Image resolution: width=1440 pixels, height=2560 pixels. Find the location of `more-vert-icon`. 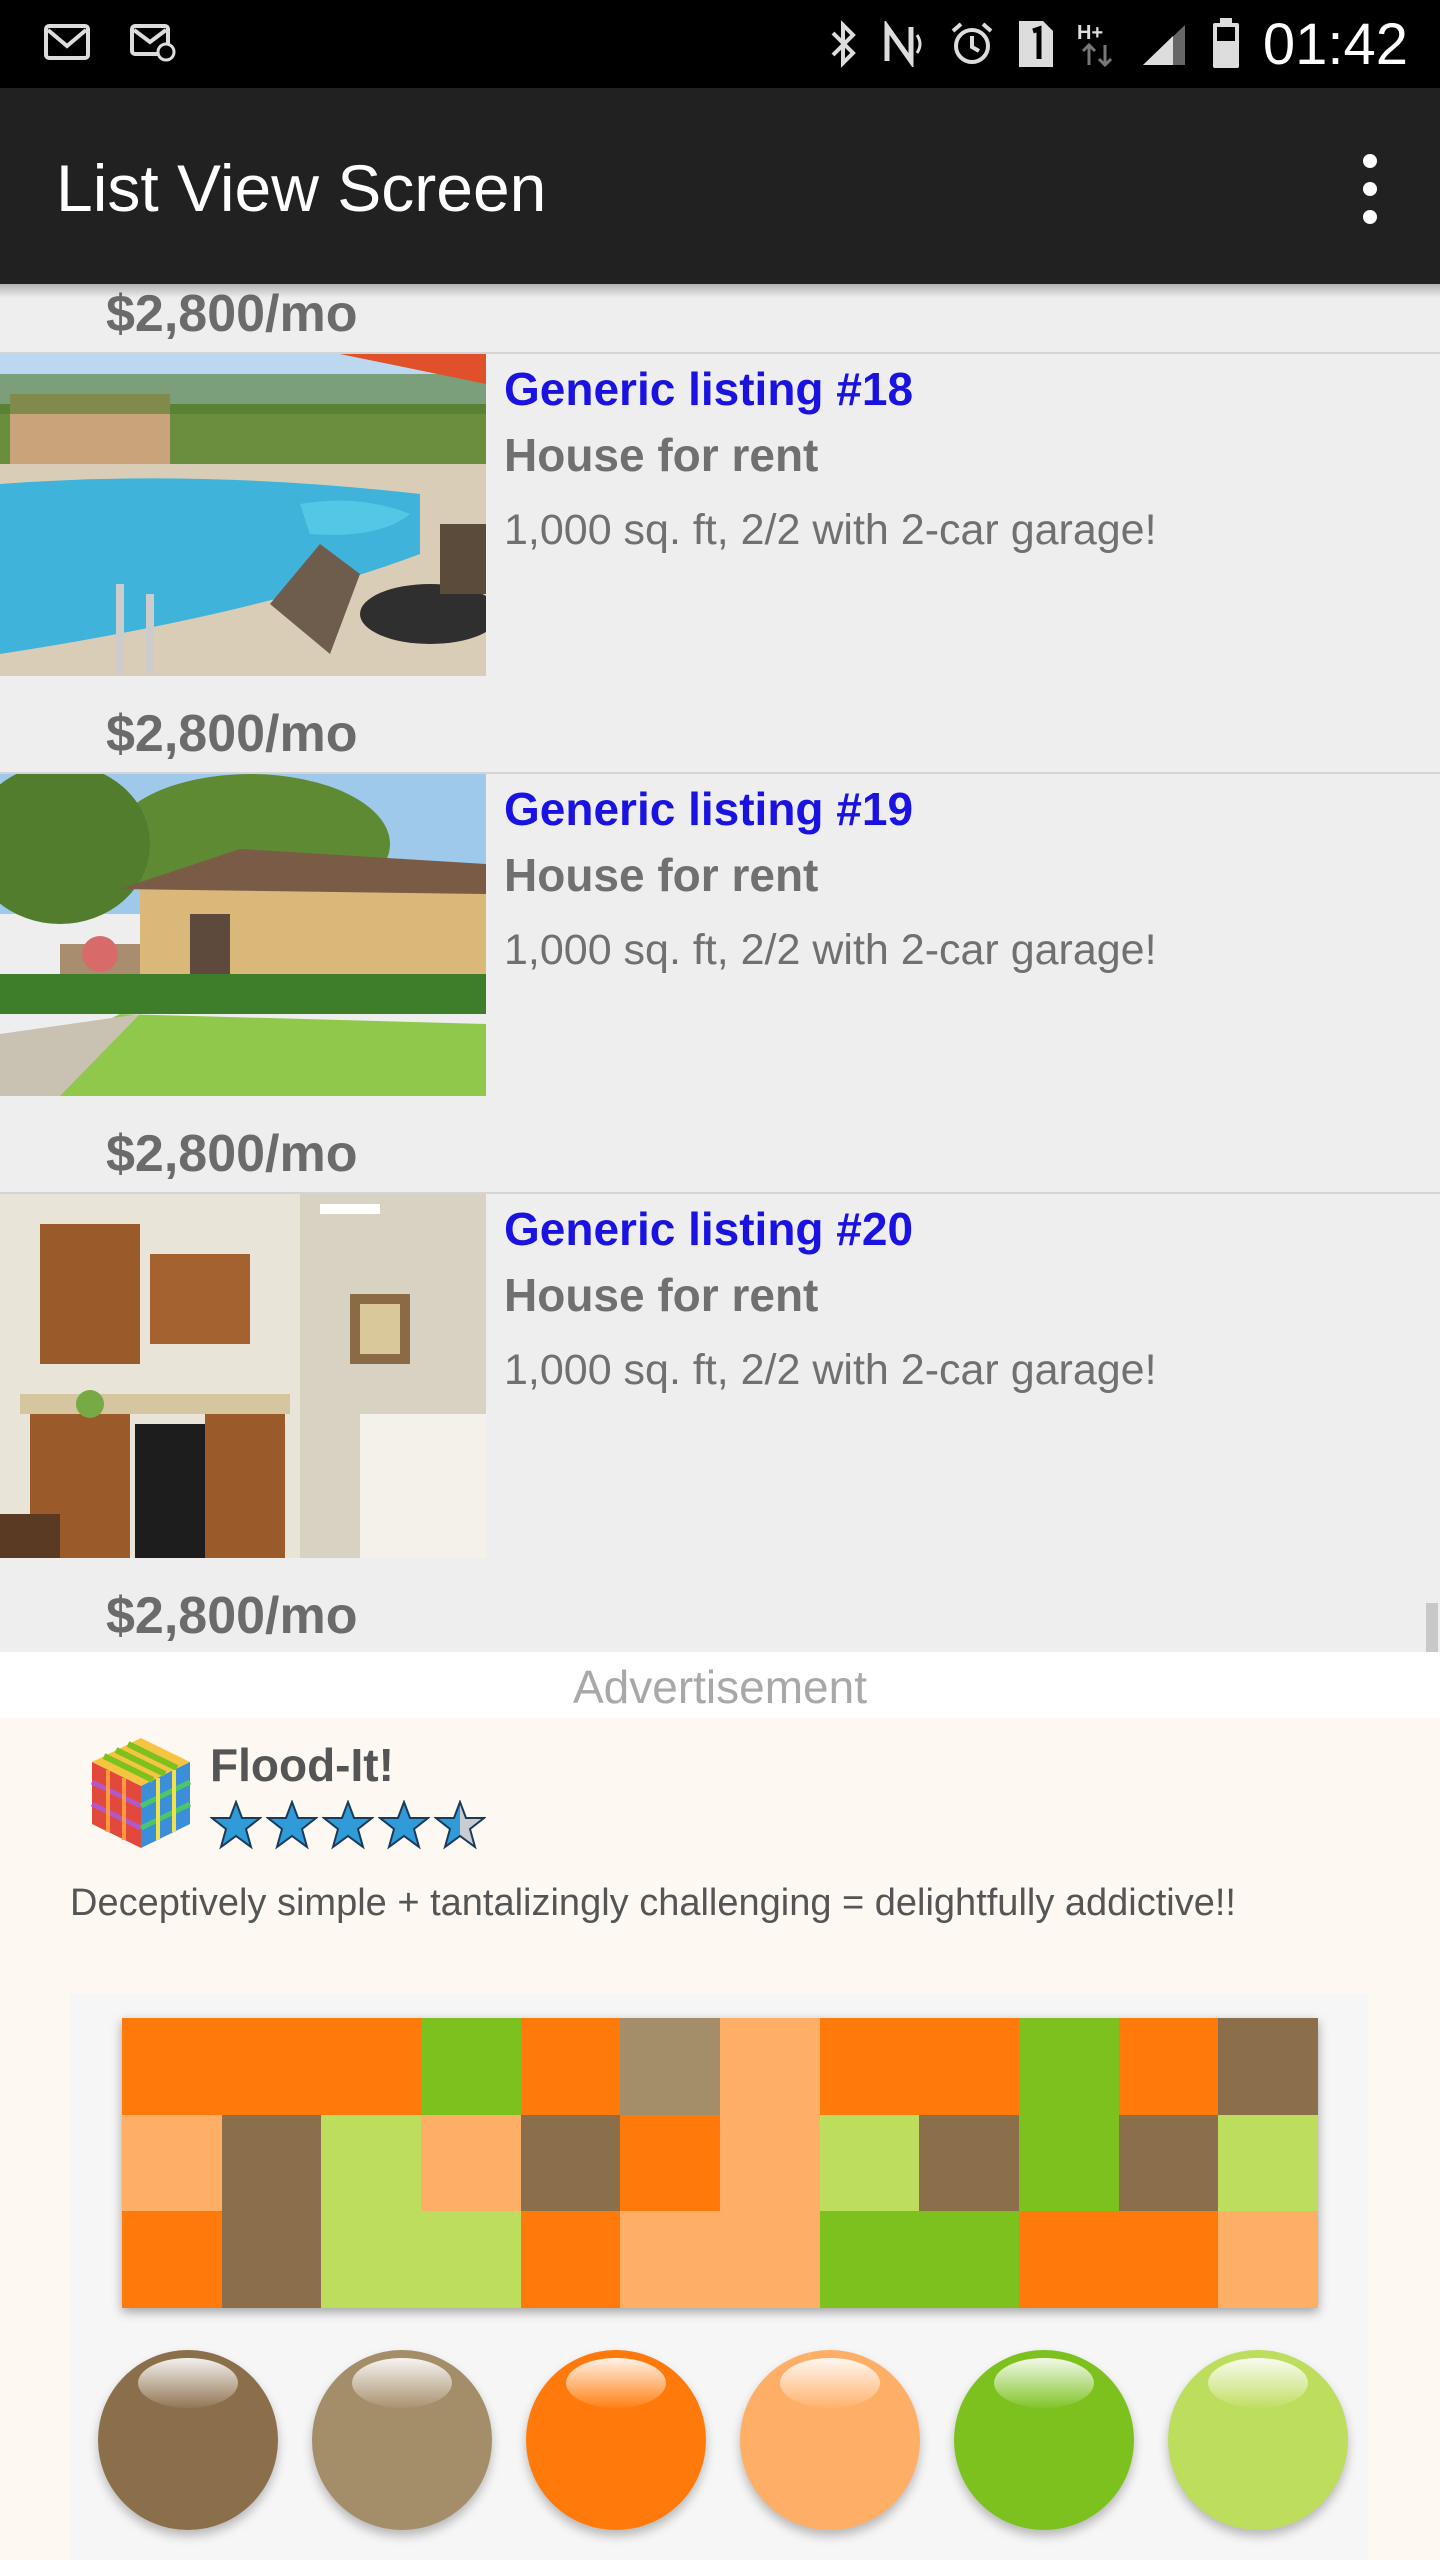

more-vert-icon is located at coordinates (1370, 189).